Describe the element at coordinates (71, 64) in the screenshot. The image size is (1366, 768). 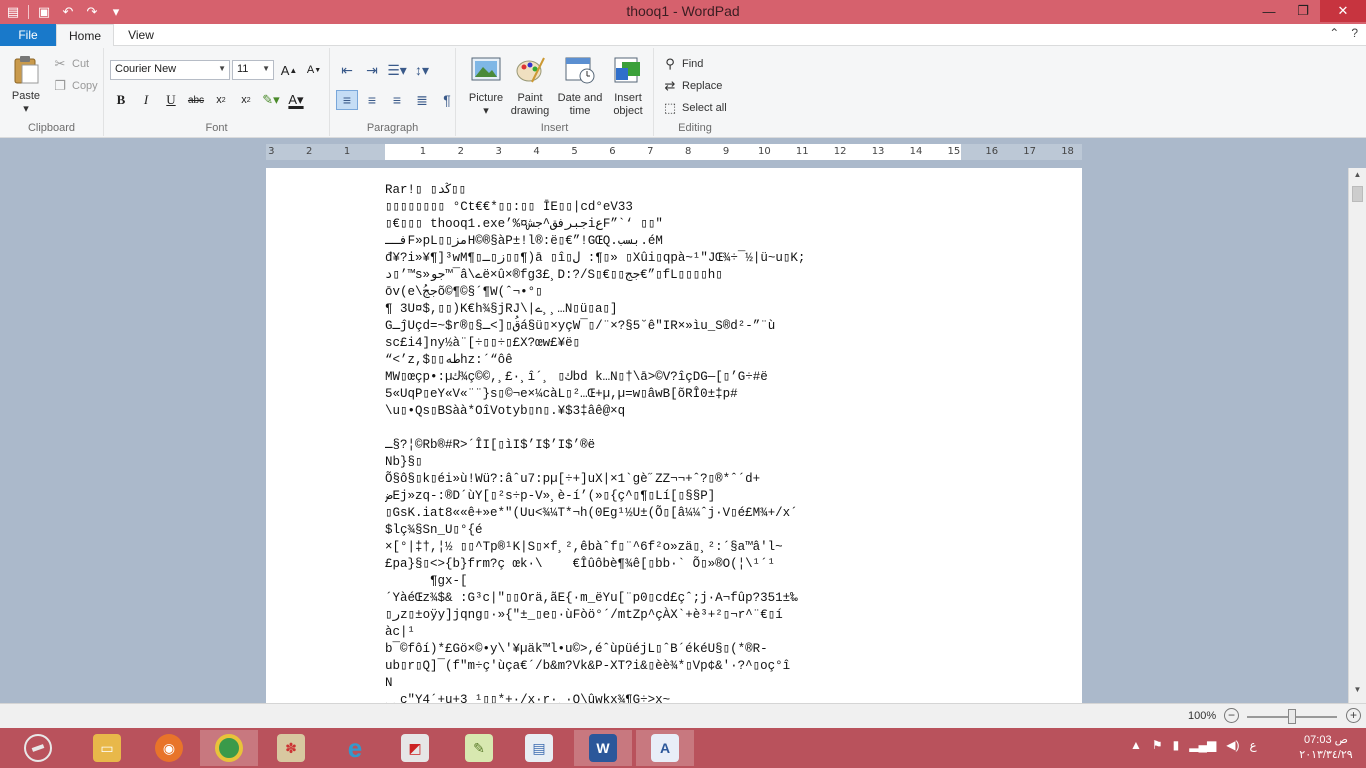
I see `cut-button: ✂ Cut` at that location.